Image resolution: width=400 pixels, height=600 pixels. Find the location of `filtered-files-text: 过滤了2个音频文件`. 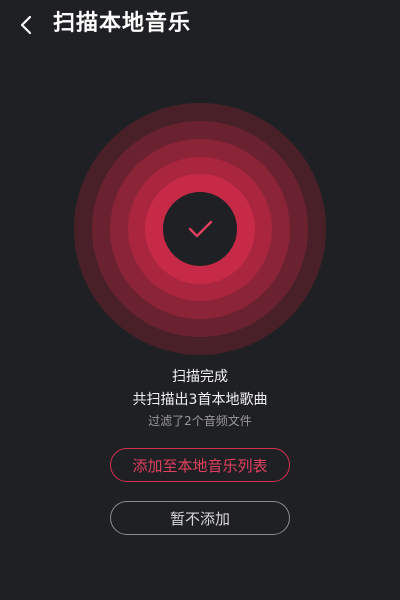

filtered-files-text: 过滤了2个音频文件 is located at coordinates (200, 421).